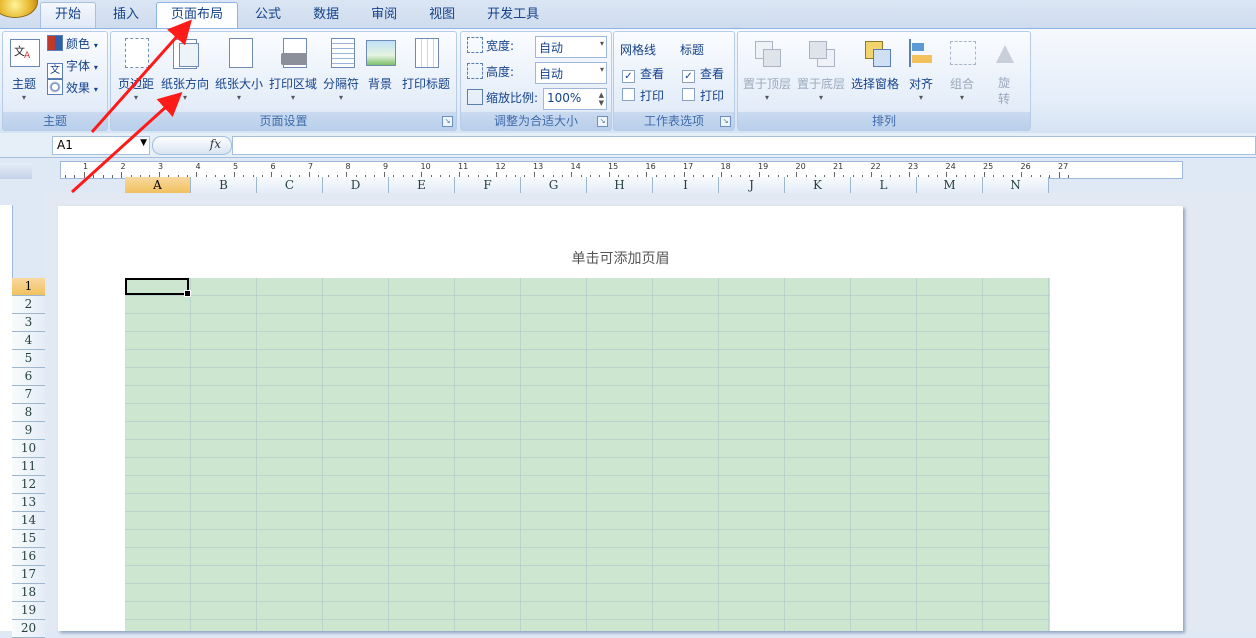  Describe the element at coordinates (224, 185) in the screenshot. I see `column-header: B` at that location.